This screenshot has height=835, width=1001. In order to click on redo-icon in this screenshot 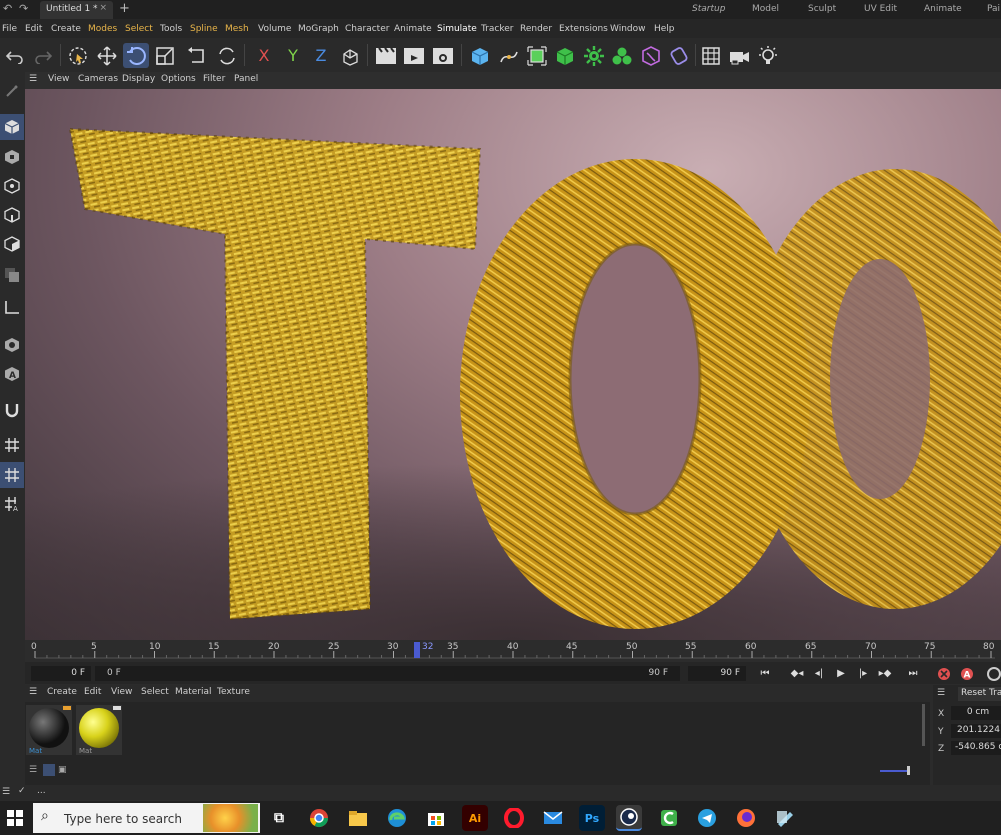, I will do `click(43, 55)`.